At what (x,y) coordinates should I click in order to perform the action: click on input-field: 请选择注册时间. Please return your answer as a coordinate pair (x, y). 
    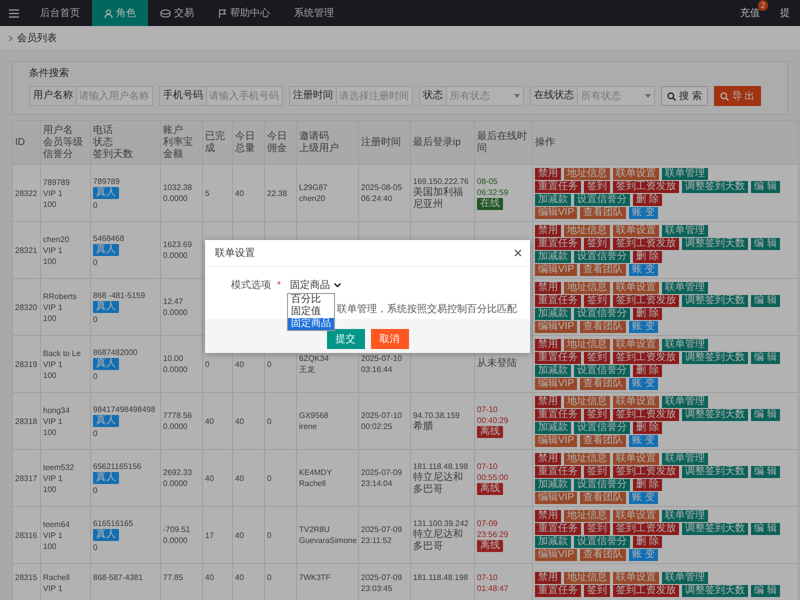
    Looking at the image, I should click on (375, 96).